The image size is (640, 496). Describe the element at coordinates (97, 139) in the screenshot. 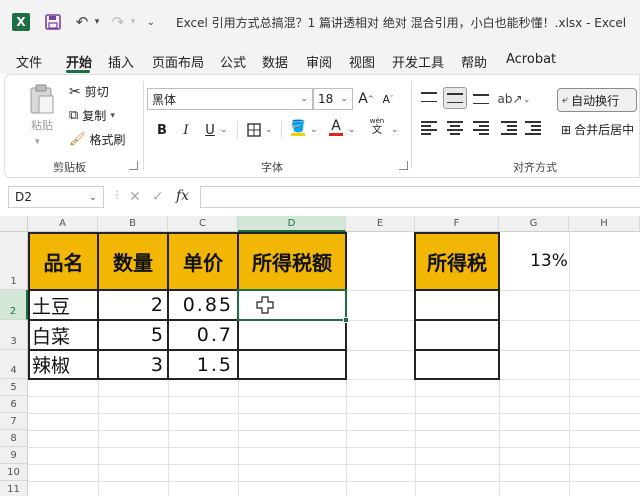

I see `format-painter-button: 🖌 格式刷` at that location.